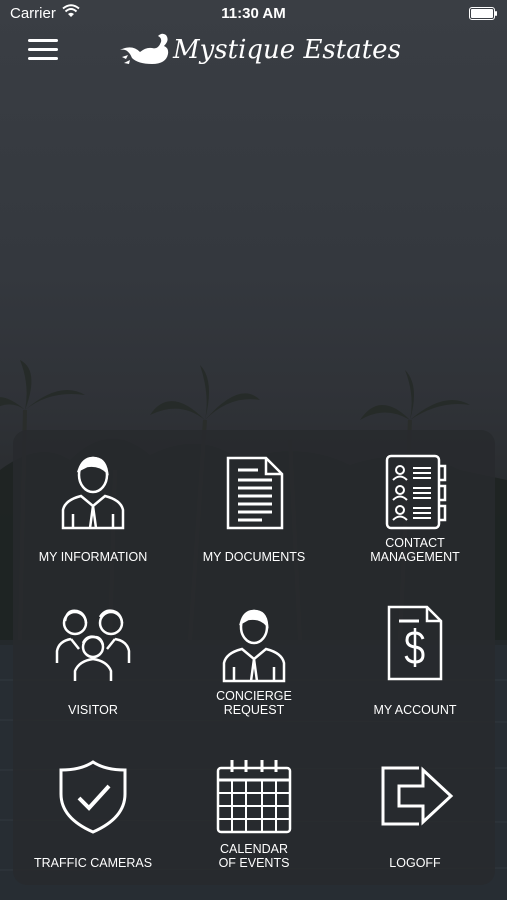  I want to click on menu-item-label: VISITOR, so click(93, 710).